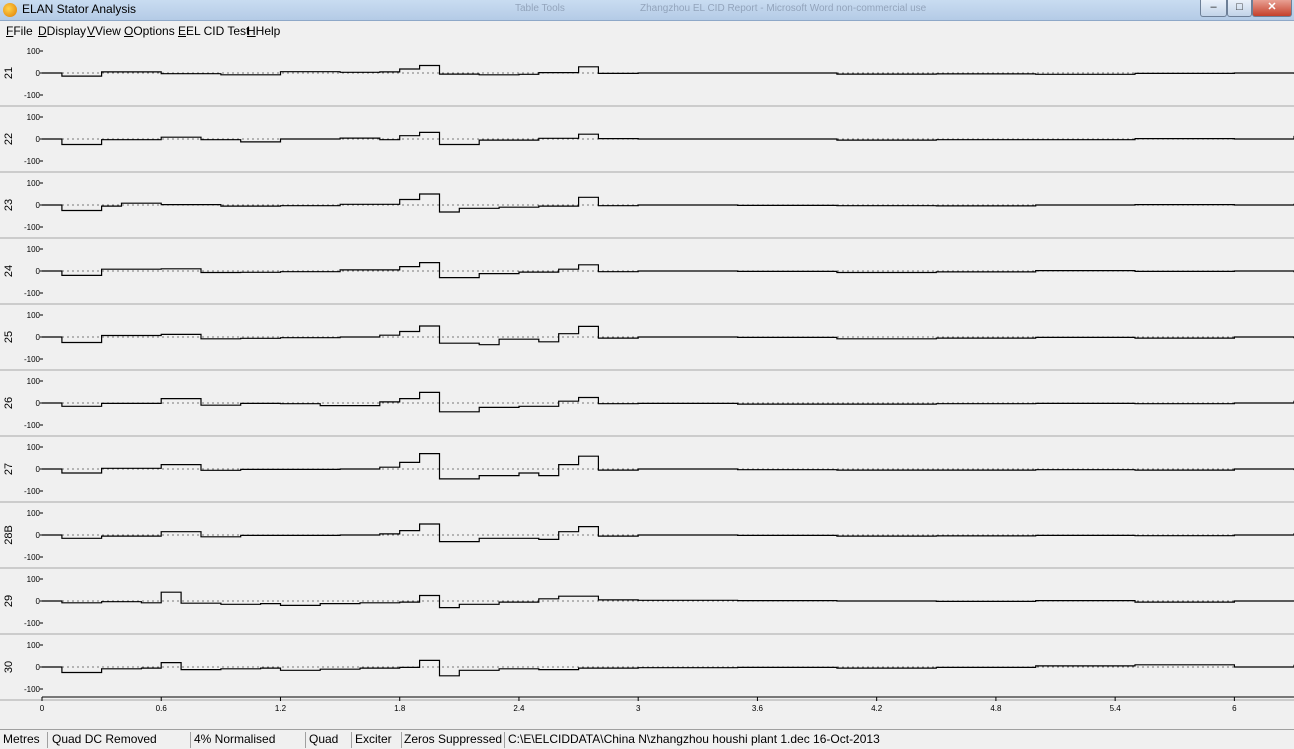 The width and height of the screenshot is (1294, 749). I want to click on status-exciter: Exciter, so click(377, 740).